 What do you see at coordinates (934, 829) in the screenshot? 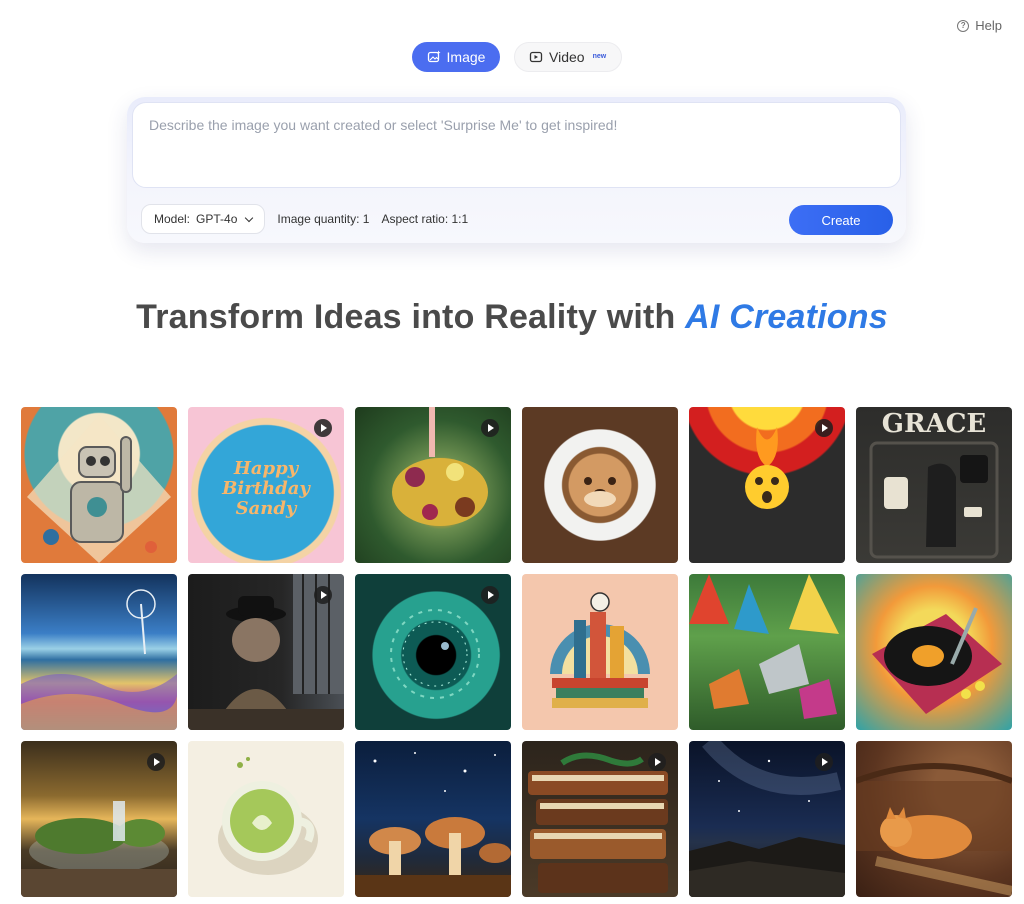
I see `sleeping-cat-illustration` at bounding box center [934, 829].